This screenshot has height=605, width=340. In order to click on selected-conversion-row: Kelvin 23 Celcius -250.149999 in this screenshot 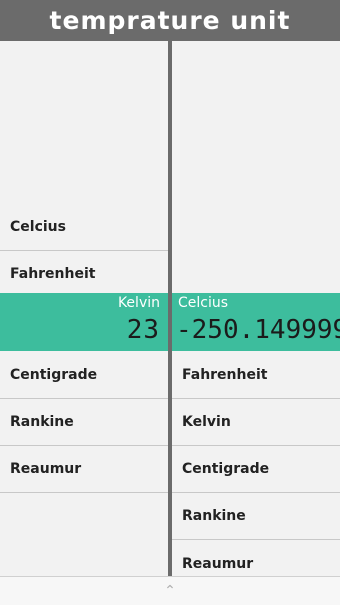, I will do `click(170, 322)`.